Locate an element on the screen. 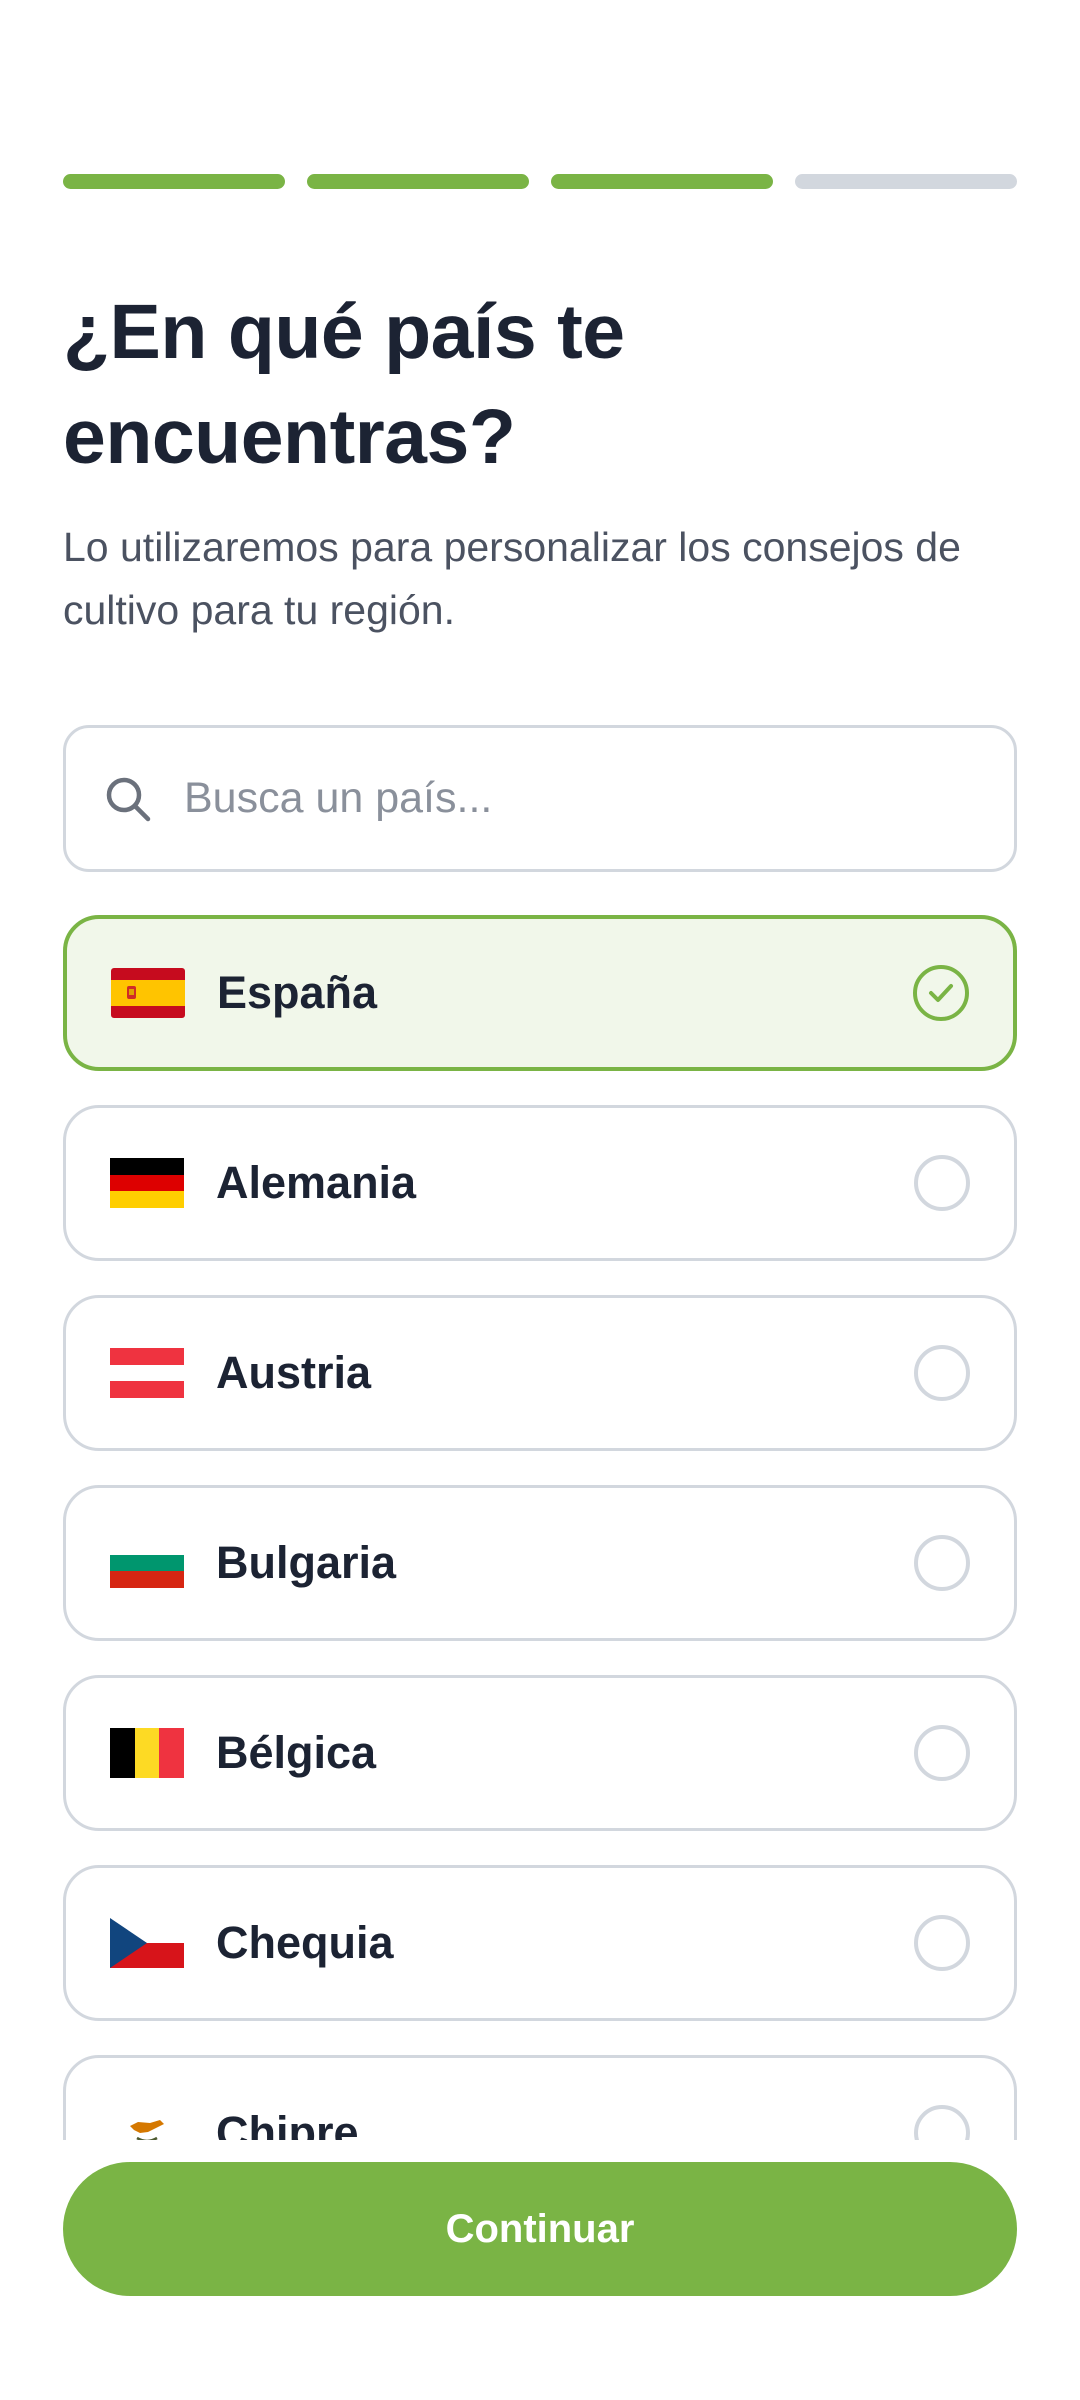 The height and width of the screenshot is (2400, 1080). search-box is located at coordinates (540, 798).